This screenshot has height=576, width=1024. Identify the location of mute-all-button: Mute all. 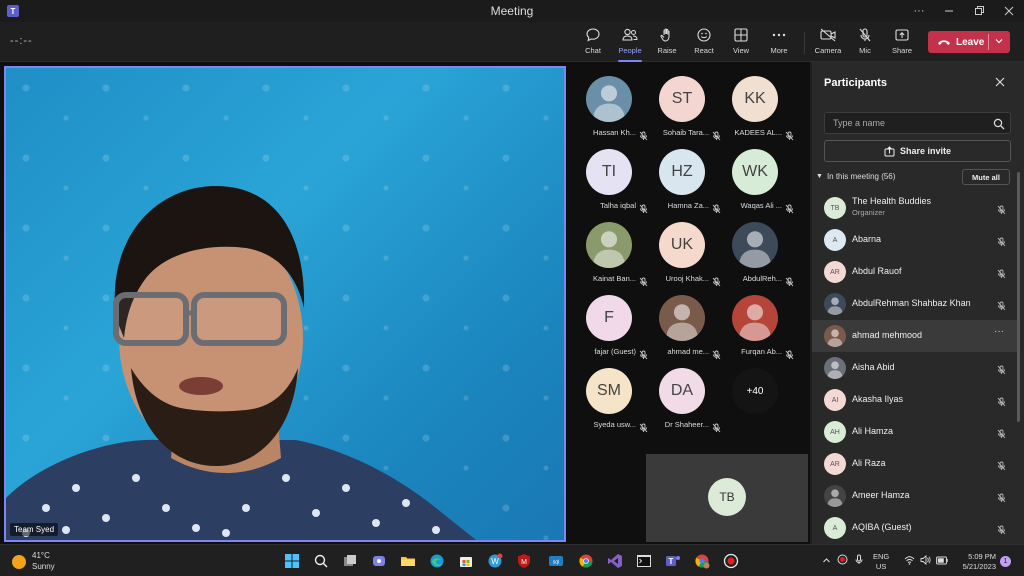
(986, 177).